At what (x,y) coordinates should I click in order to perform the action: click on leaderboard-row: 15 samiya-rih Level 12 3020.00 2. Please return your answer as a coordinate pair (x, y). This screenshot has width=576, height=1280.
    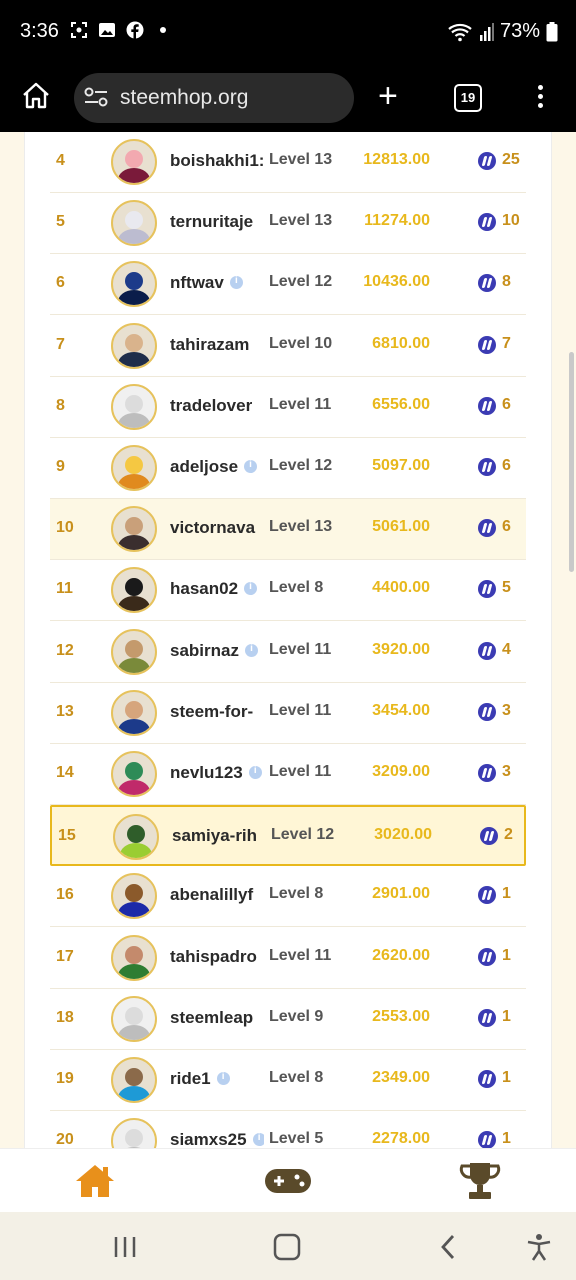
    Looking at the image, I should click on (288, 836).